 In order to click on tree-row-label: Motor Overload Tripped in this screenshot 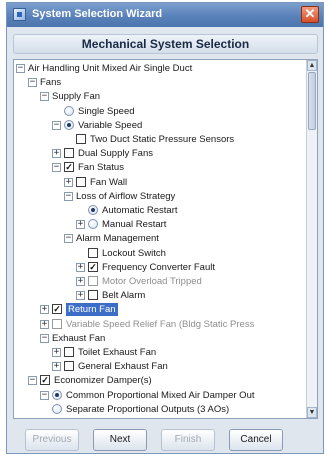, I will do `click(152, 281)`.